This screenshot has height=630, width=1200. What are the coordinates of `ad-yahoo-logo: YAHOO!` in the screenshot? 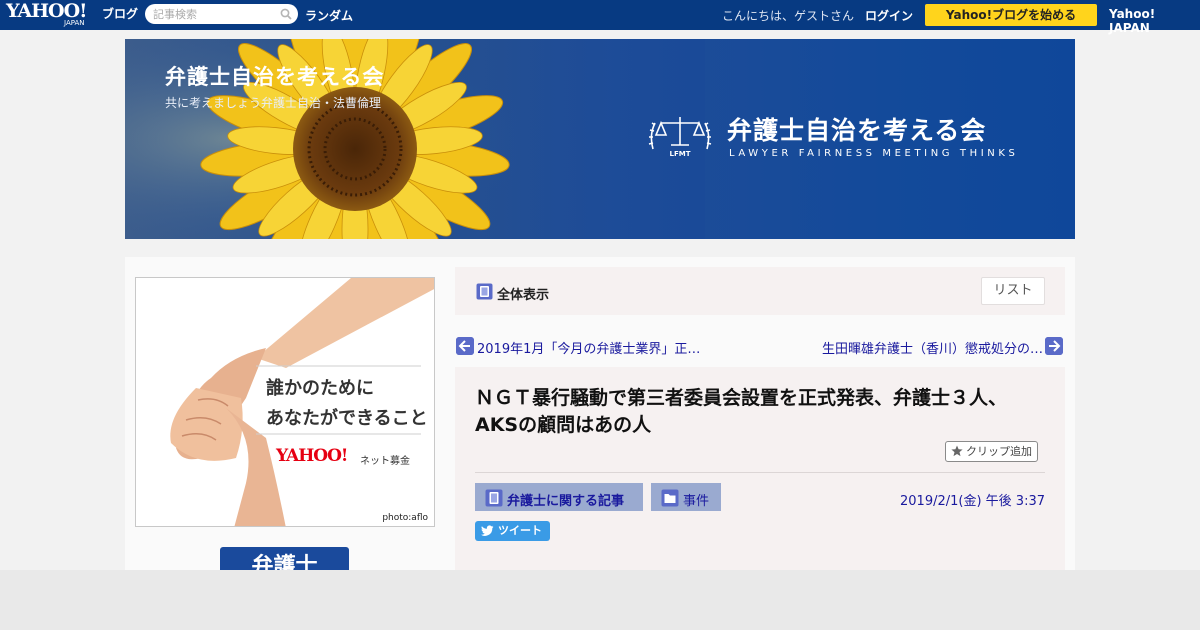 It's located at (312, 456).